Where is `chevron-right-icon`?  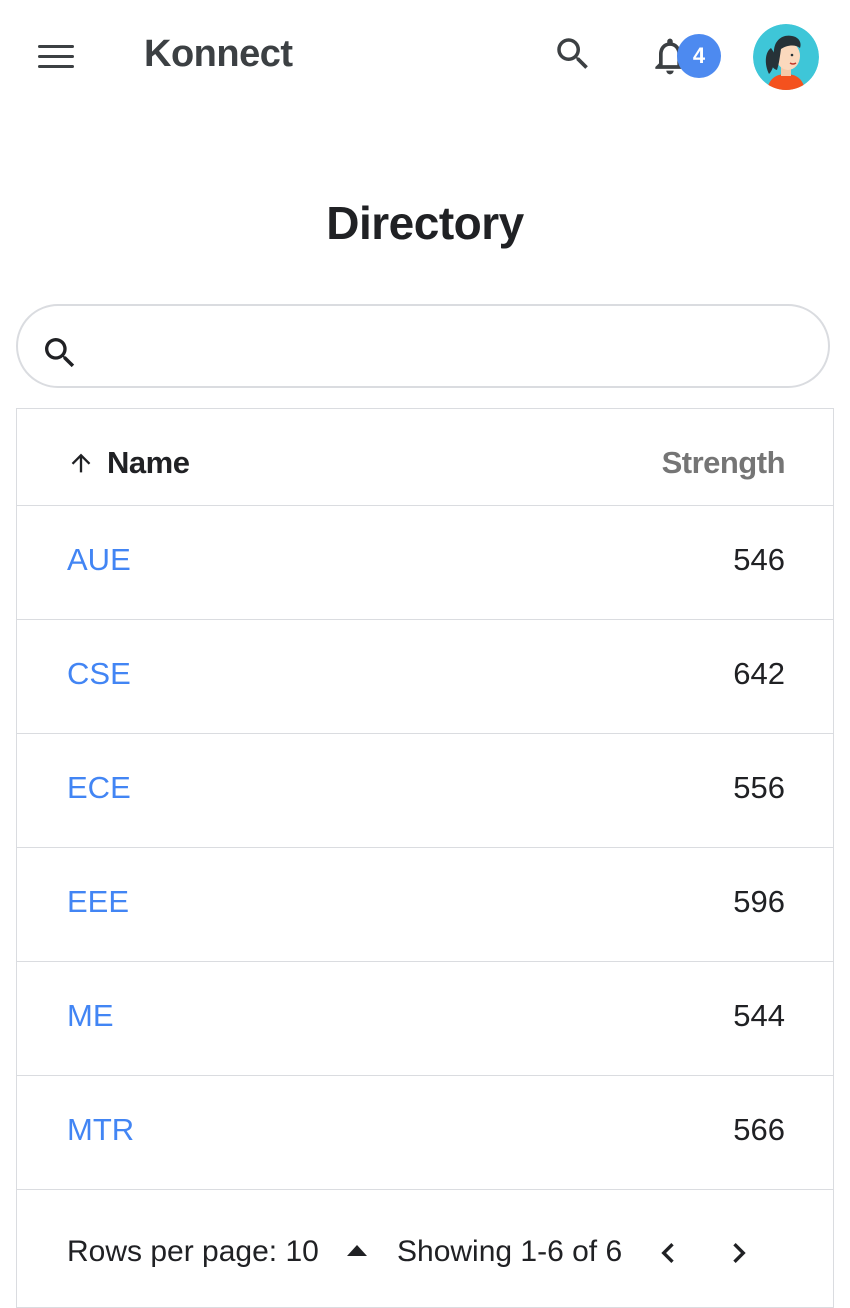 chevron-right-icon is located at coordinates (739, 1253).